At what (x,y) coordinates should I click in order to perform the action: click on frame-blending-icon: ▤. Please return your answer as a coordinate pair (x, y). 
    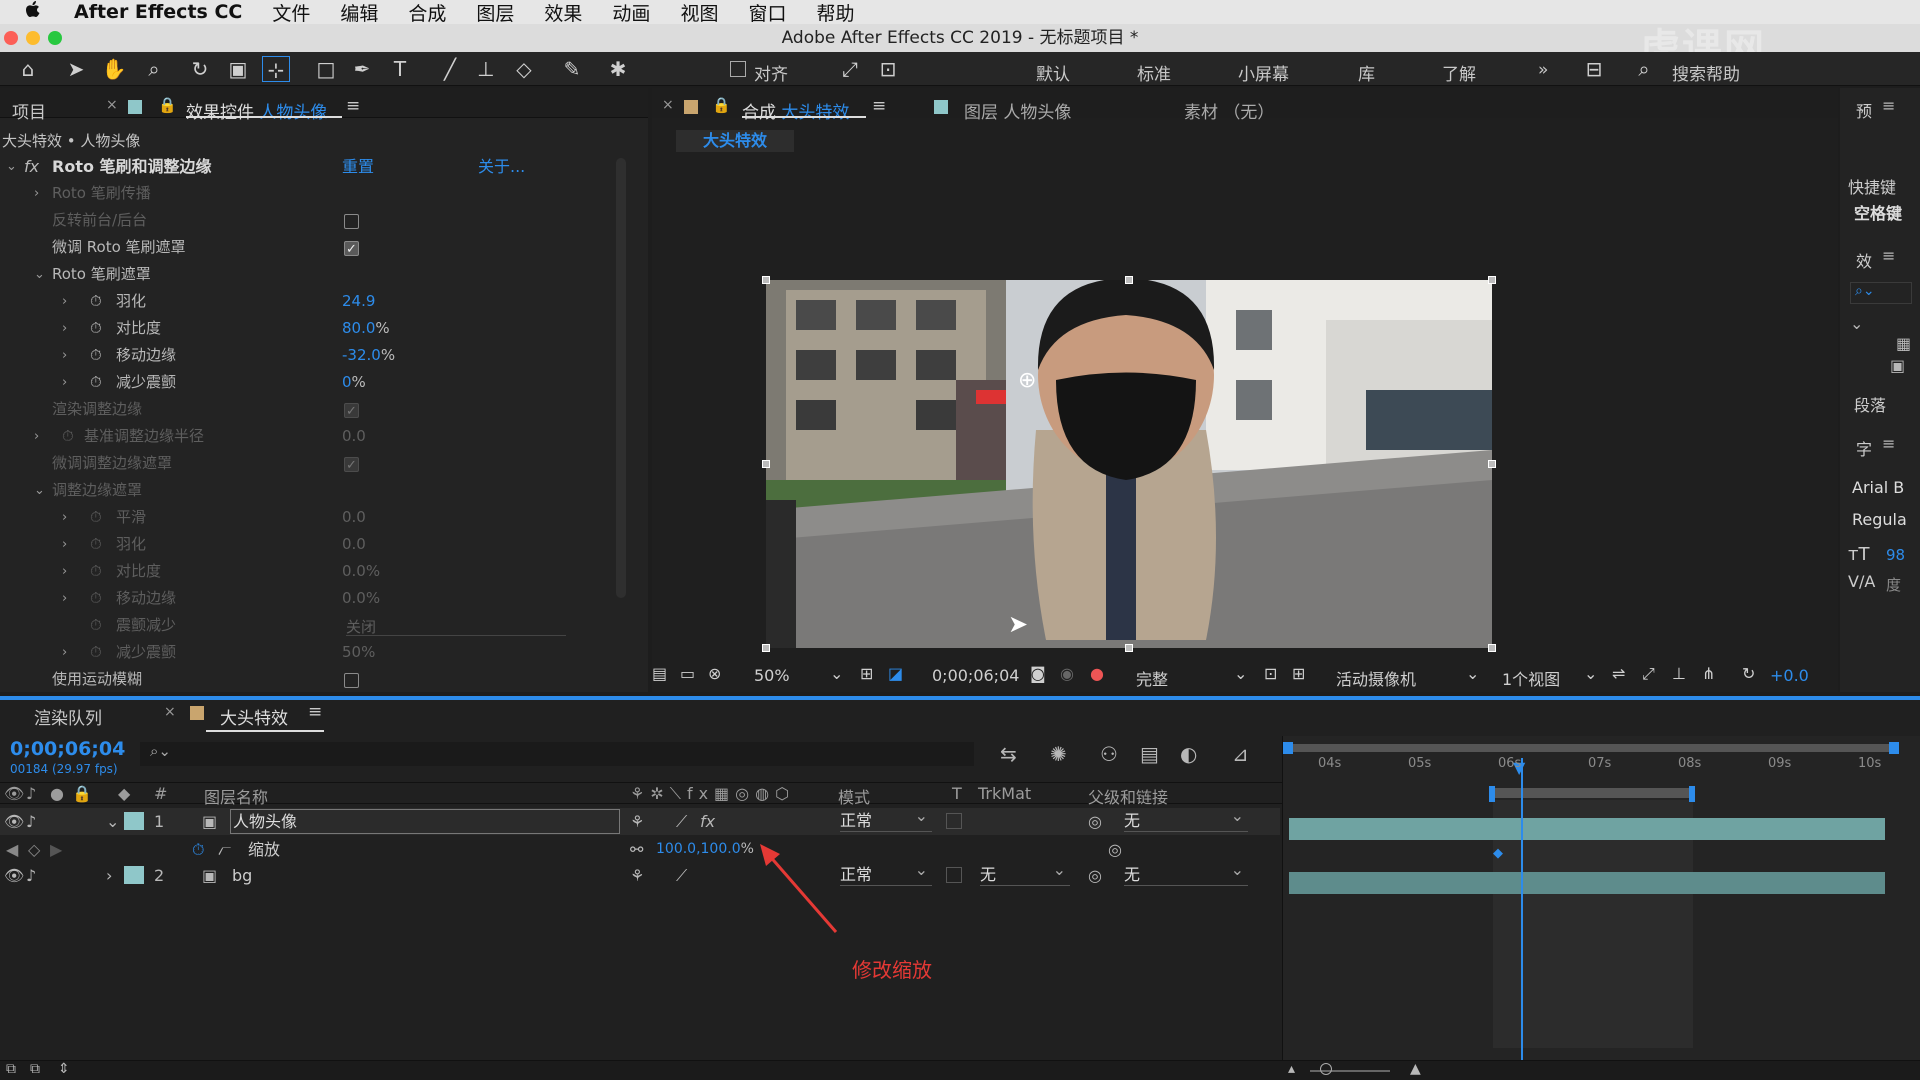
    Looking at the image, I should click on (1149, 754).